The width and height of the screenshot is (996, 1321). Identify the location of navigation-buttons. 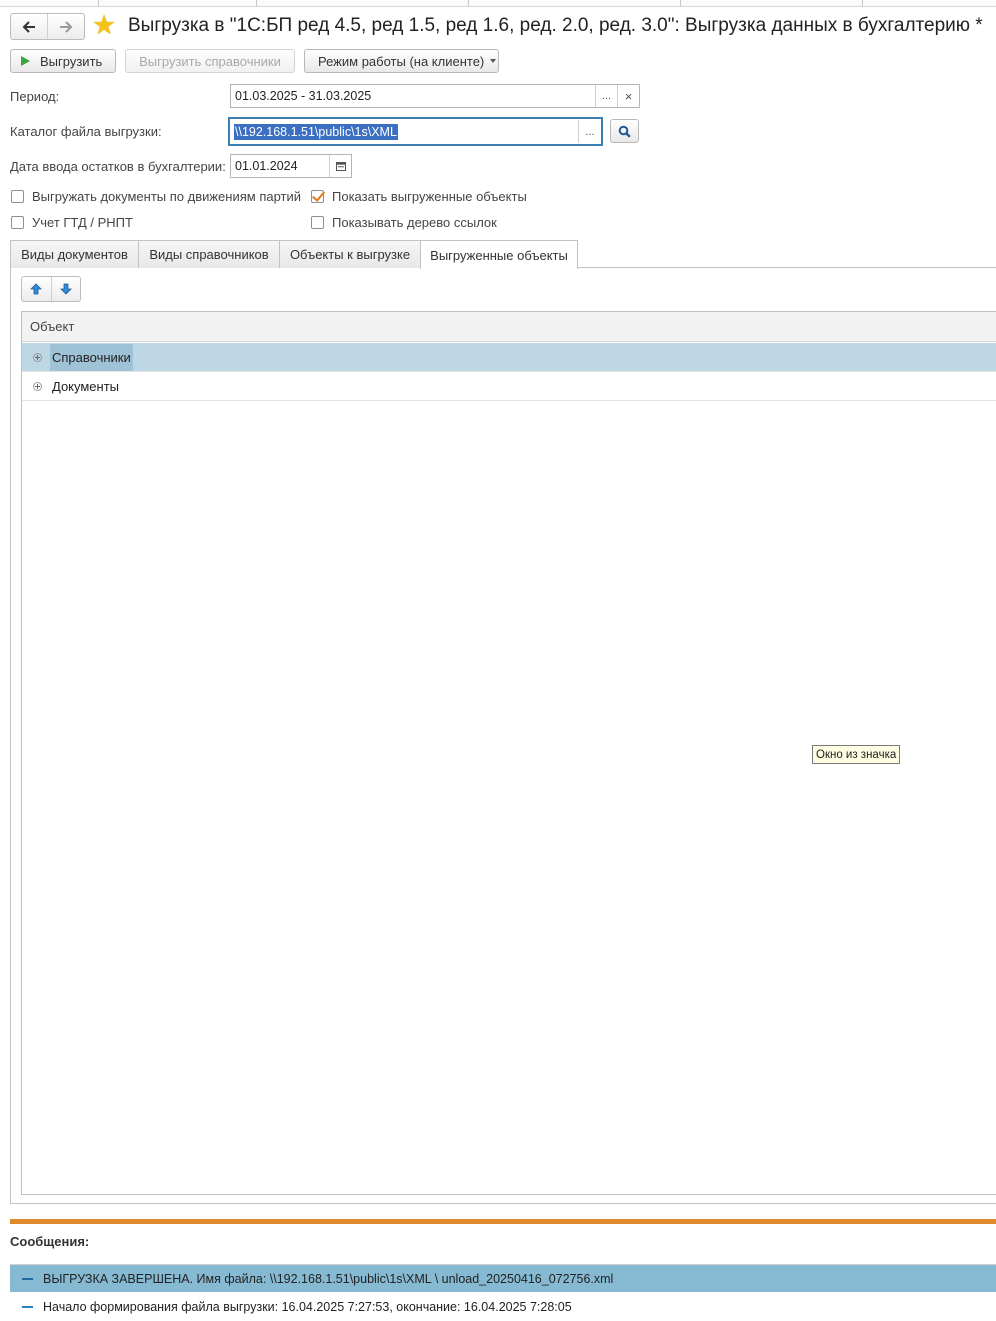
(47, 26).